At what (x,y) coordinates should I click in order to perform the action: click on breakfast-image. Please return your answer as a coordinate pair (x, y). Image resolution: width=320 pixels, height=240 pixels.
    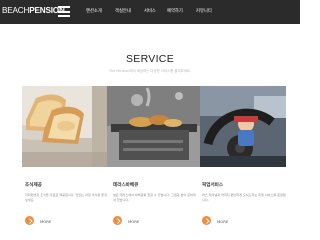
    Looking at the image, I should click on (65, 126).